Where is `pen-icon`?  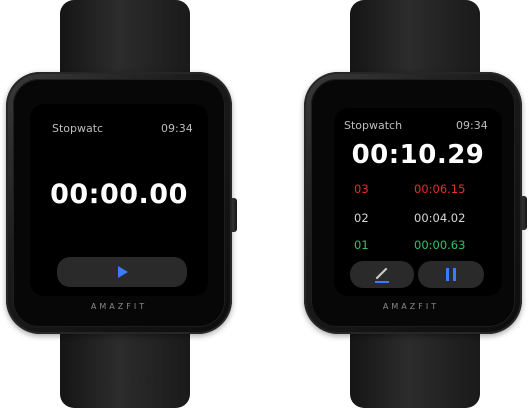
pen-icon is located at coordinates (382, 275).